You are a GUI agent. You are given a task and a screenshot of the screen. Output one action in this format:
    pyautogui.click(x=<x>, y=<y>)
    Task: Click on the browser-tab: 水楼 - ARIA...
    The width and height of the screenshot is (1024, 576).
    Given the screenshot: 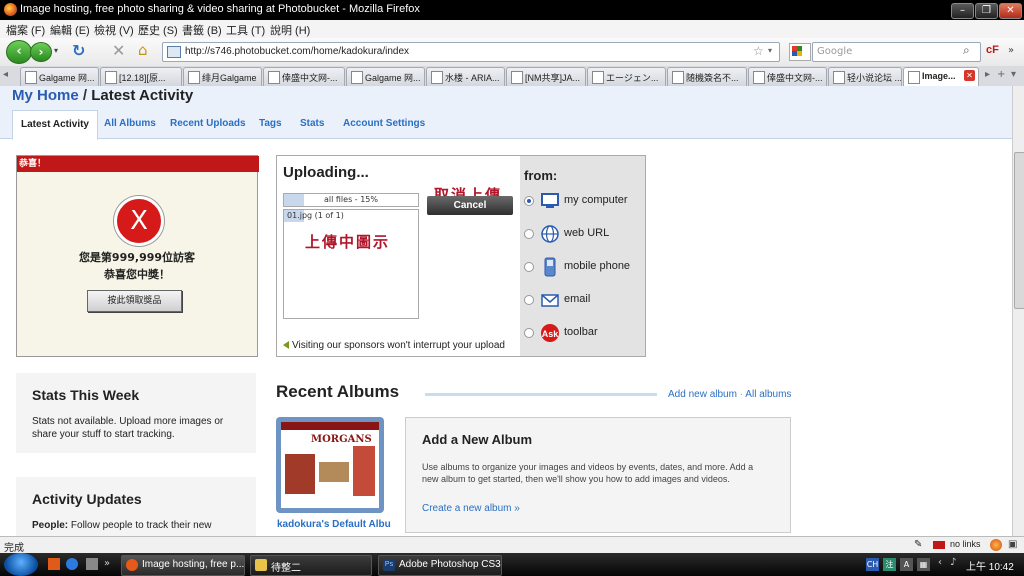 What is the action you would take?
    pyautogui.click(x=465, y=76)
    